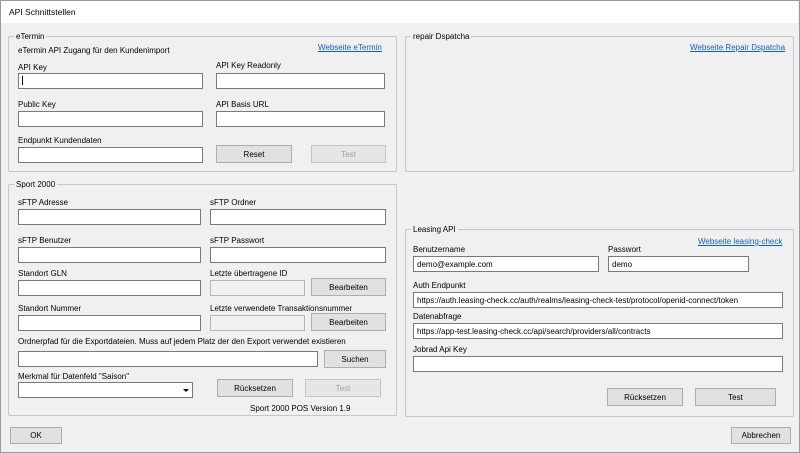 This screenshot has height=453, width=800. What do you see at coordinates (300, 81) in the screenshot?
I see `api-key-readonly-input` at bounding box center [300, 81].